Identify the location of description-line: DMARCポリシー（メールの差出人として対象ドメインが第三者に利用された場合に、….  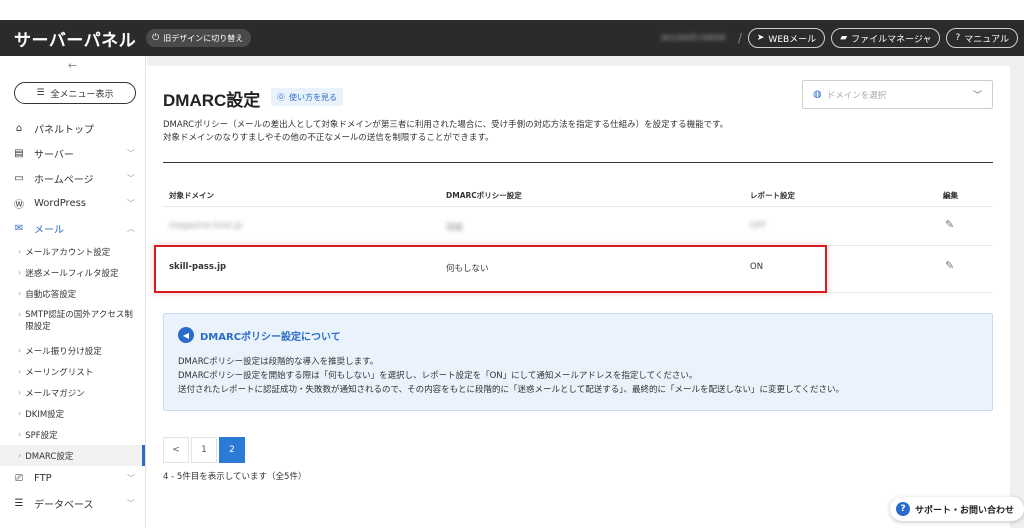
(446, 125).